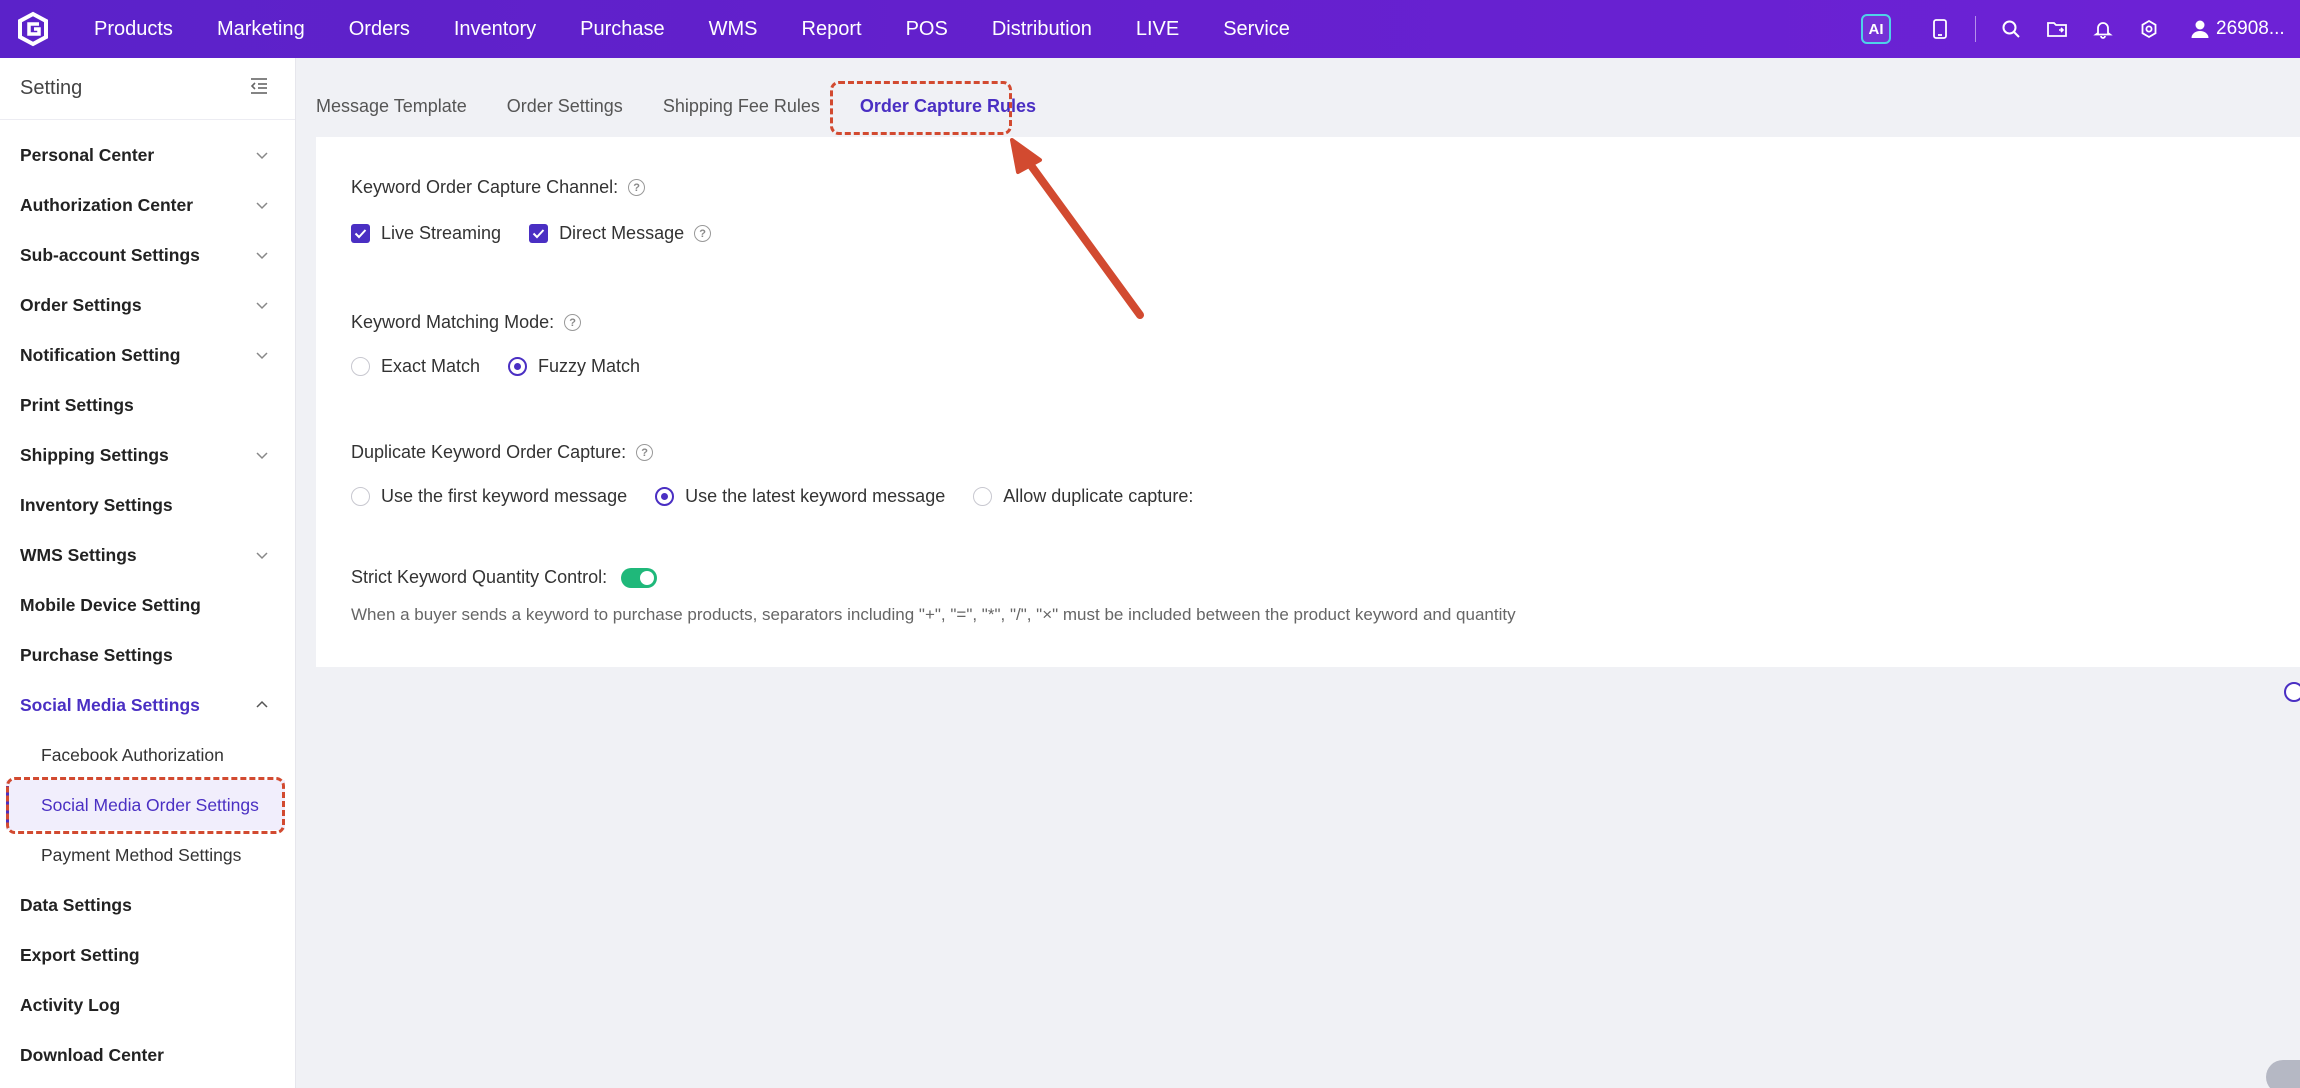 The width and height of the screenshot is (2300, 1088). I want to click on nav-live: LIVE, so click(1157, 29).